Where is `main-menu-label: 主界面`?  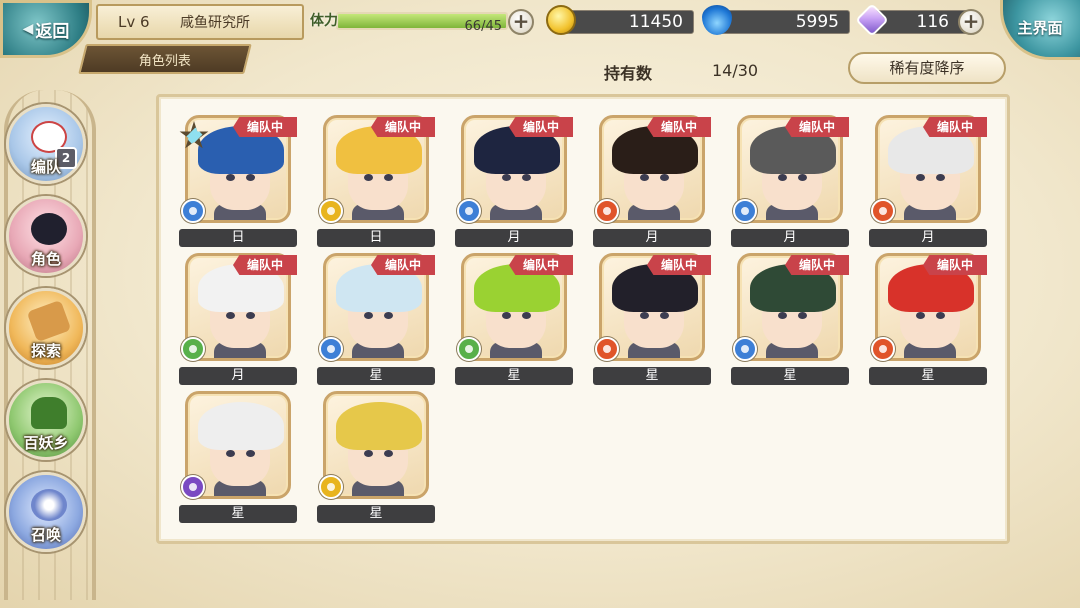
main-menu-label: 主界面 is located at coordinates (1040, 27).